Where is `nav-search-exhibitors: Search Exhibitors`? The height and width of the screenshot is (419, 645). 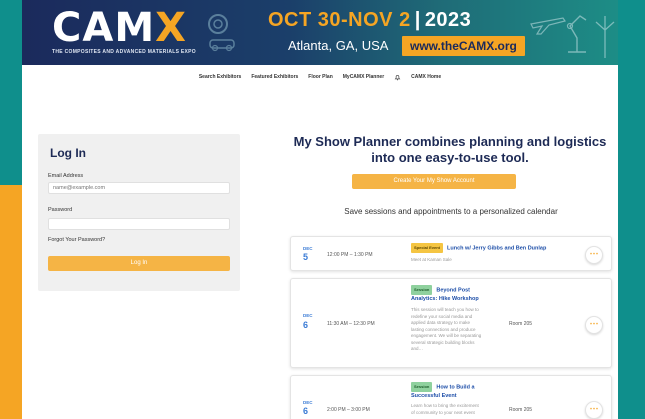 nav-search-exhibitors: Search Exhibitors is located at coordinates (220, 77).